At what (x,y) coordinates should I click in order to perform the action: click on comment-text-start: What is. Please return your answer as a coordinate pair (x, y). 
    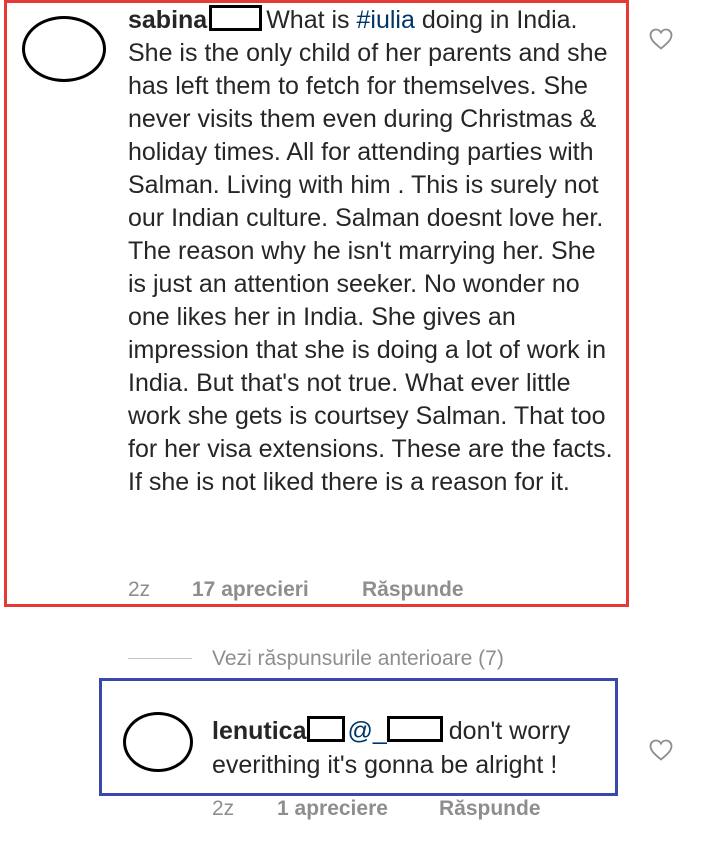
    Looking at the image, I should click on (311, 20).